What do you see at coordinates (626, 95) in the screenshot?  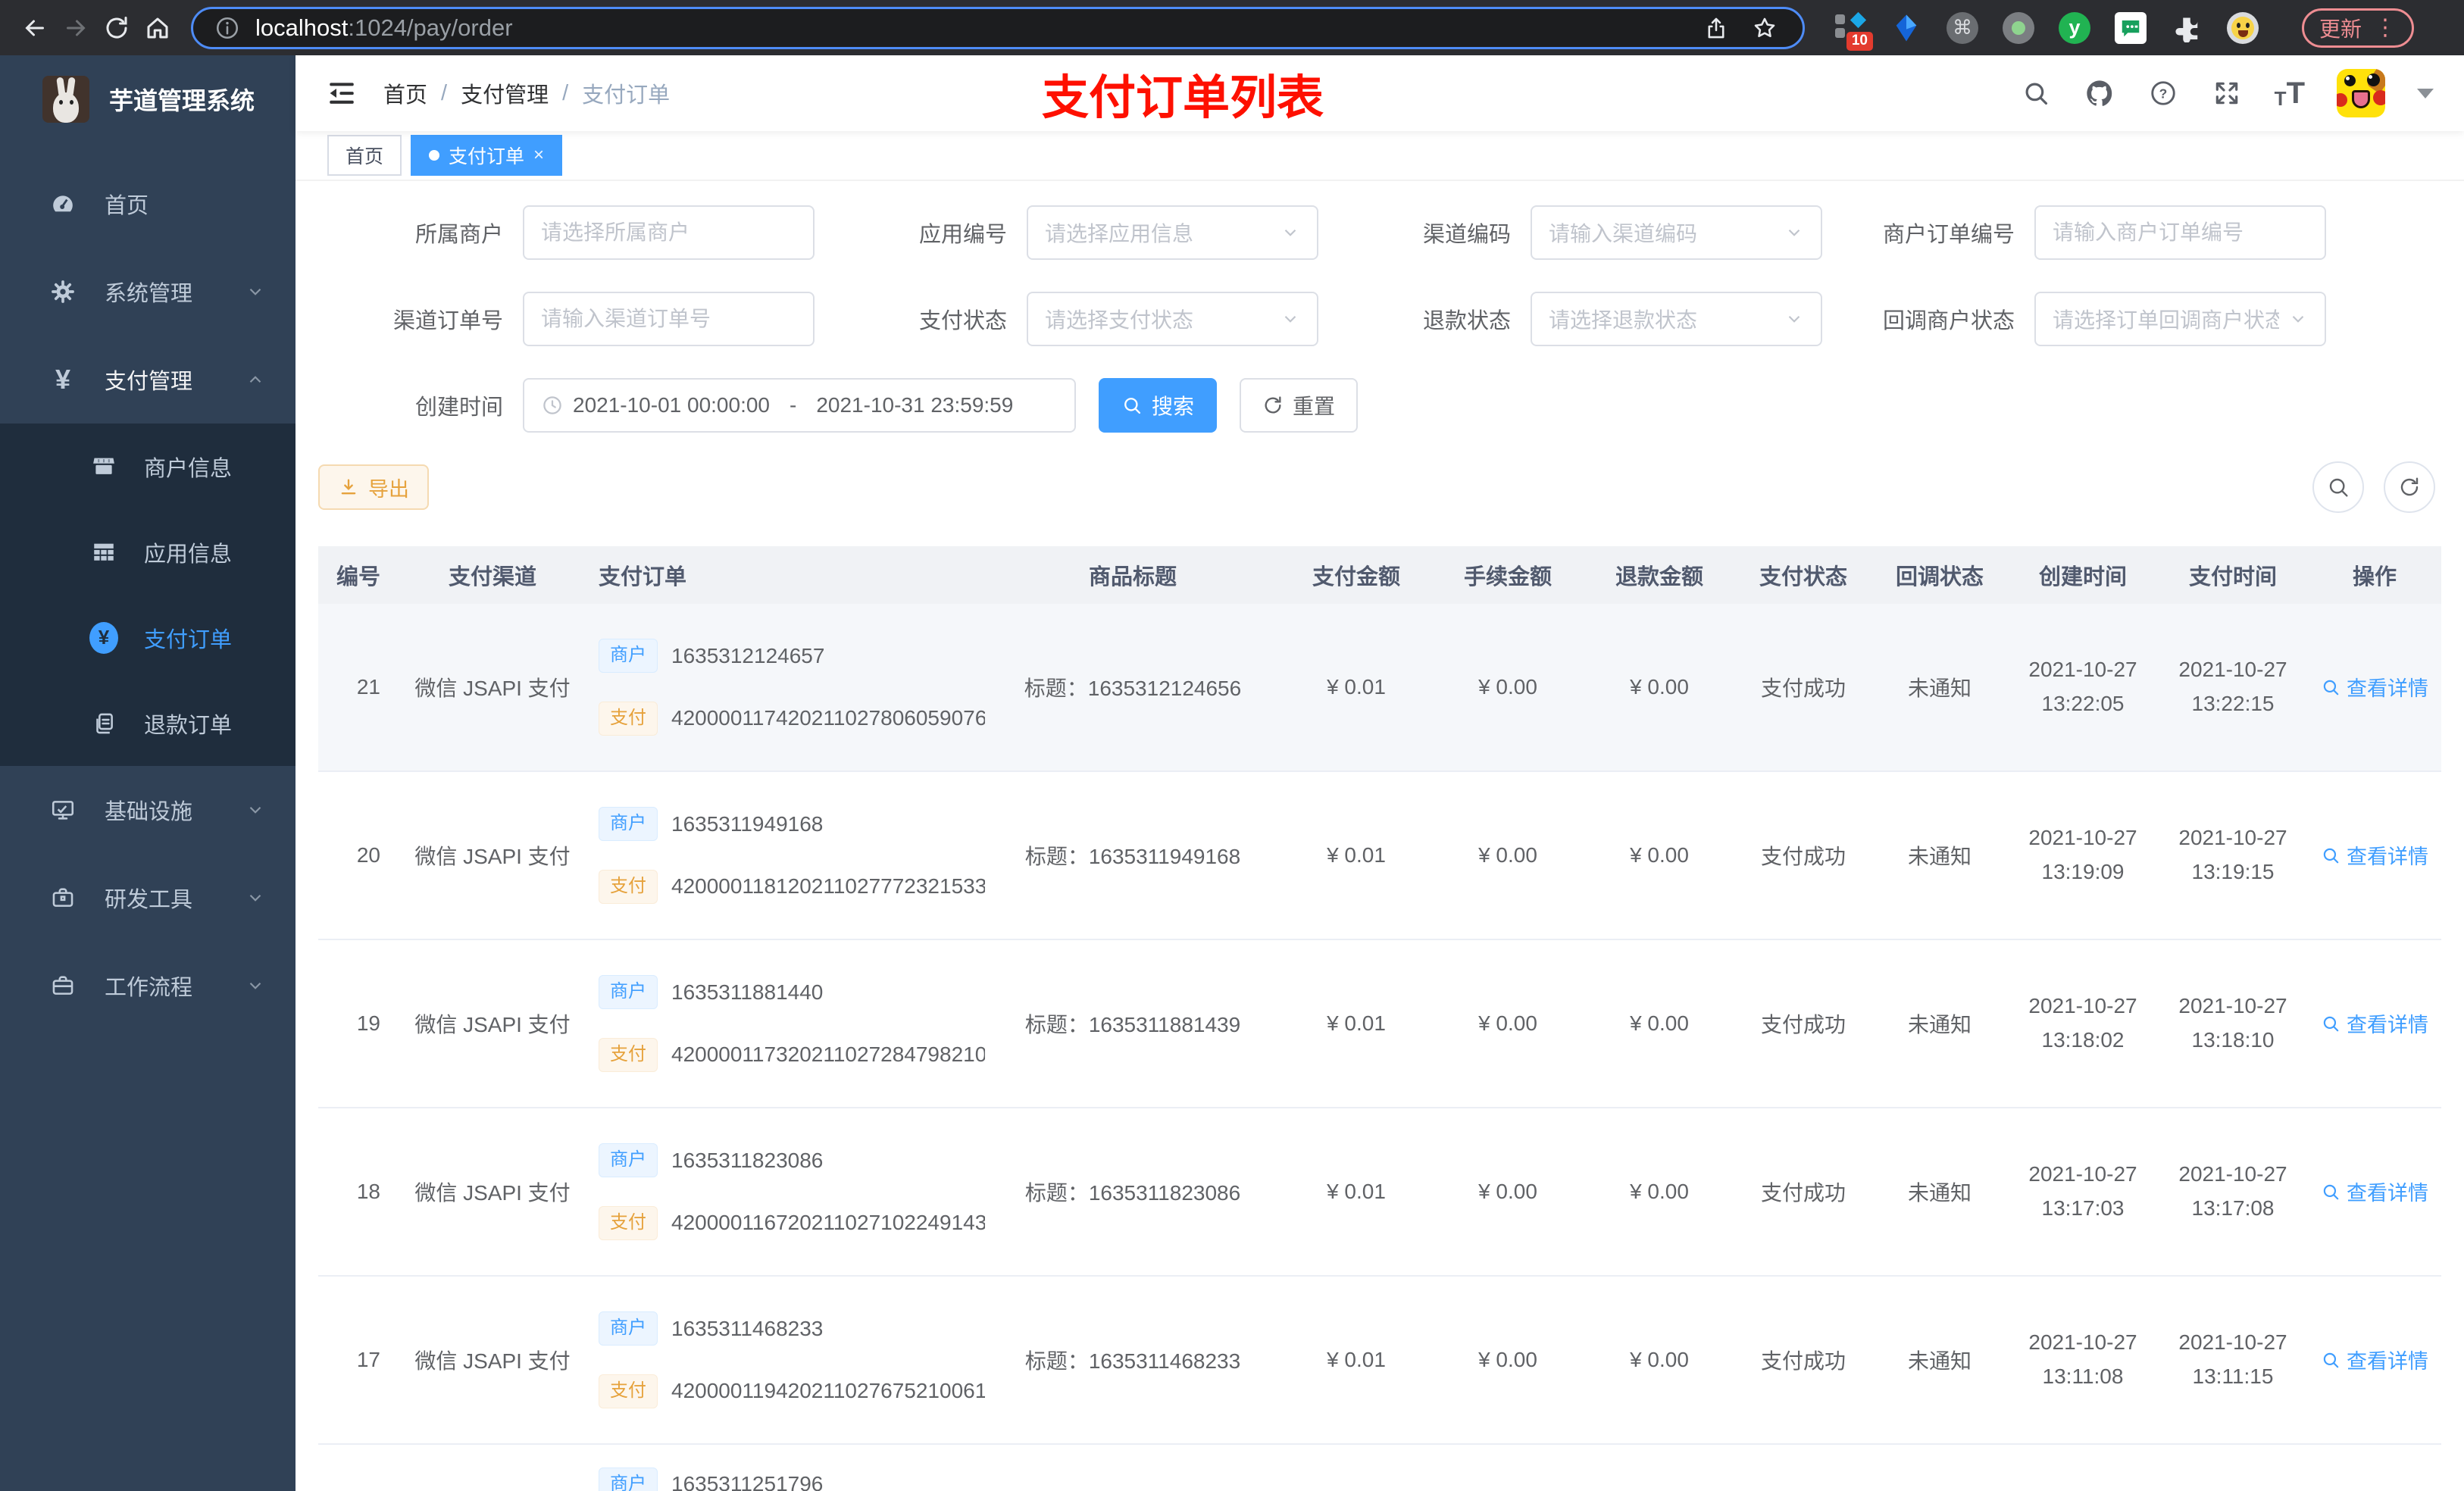 I see `breadcrumb-current: 支付订单` at bounding box center [626, 95].